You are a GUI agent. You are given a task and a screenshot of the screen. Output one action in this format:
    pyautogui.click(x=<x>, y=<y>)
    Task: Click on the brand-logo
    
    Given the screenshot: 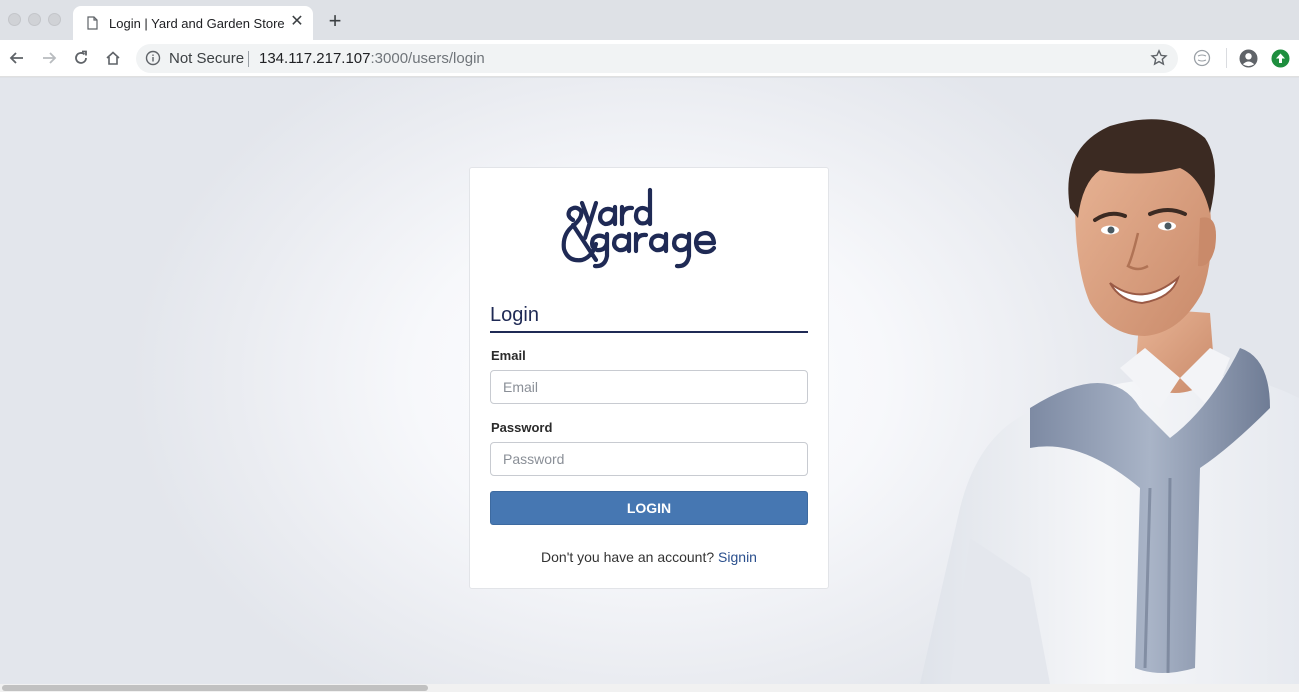 What is the action you would take?
    pyautogui.click(x=639, y=228)
    